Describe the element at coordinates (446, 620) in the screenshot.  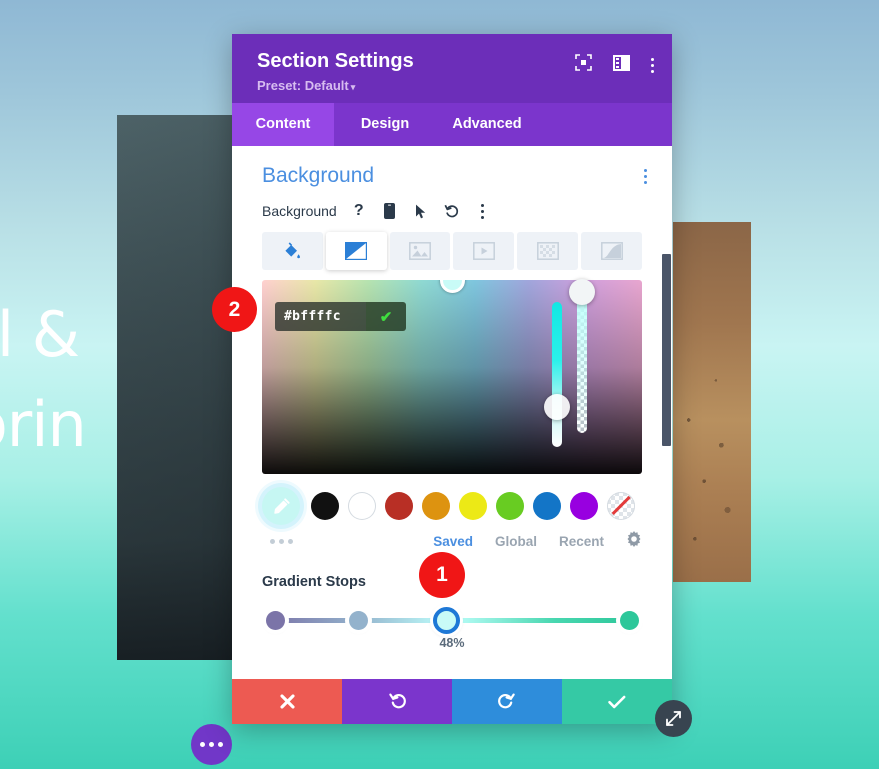
I see `gradient-stop-2-selected` at that location.